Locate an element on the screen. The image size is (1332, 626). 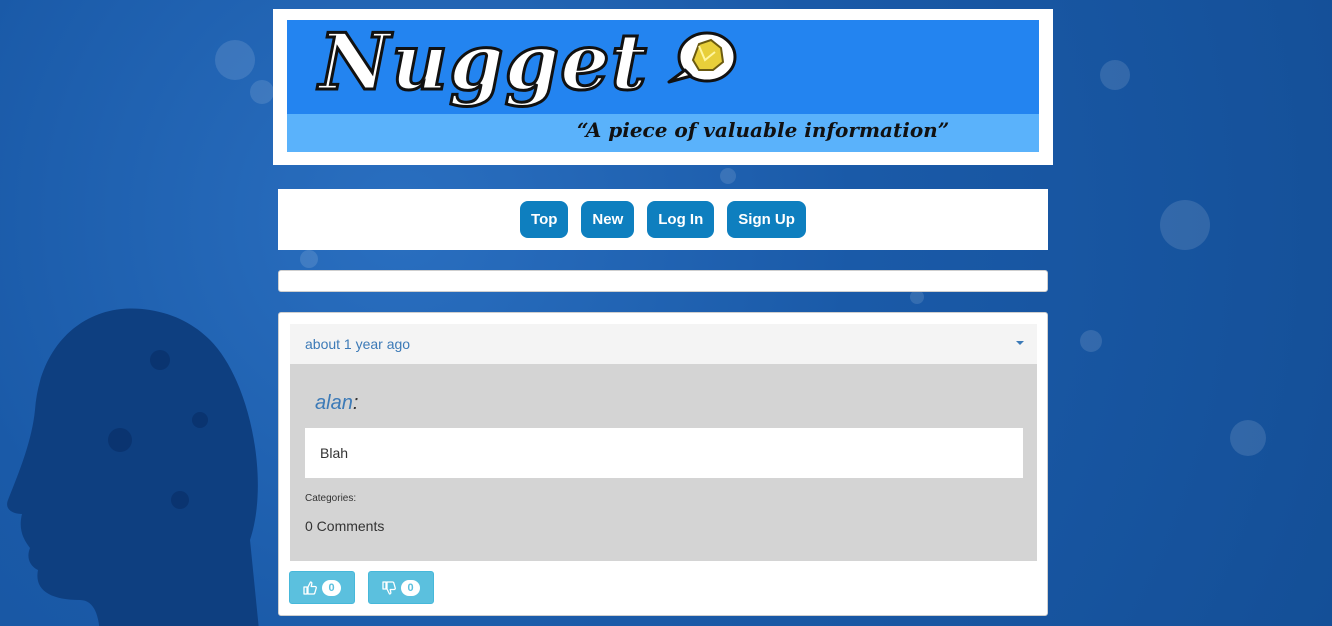
site-logo: Nugget is located at coordinates (483, 64).